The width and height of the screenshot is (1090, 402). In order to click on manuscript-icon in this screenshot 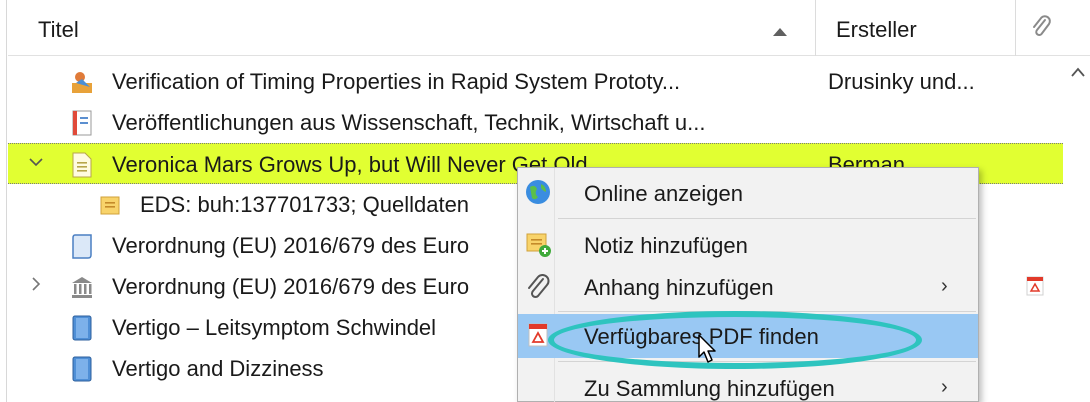, I will do `click(82, 246)`.